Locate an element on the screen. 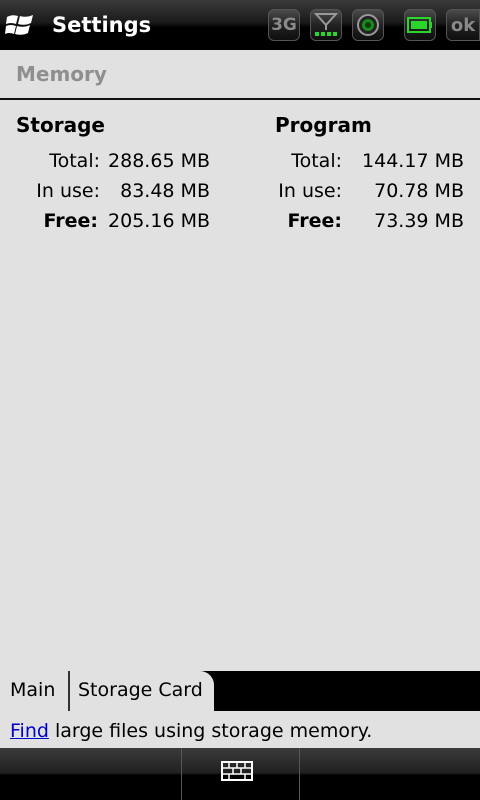  program-heading: Program is located at coordinates (323, 125).